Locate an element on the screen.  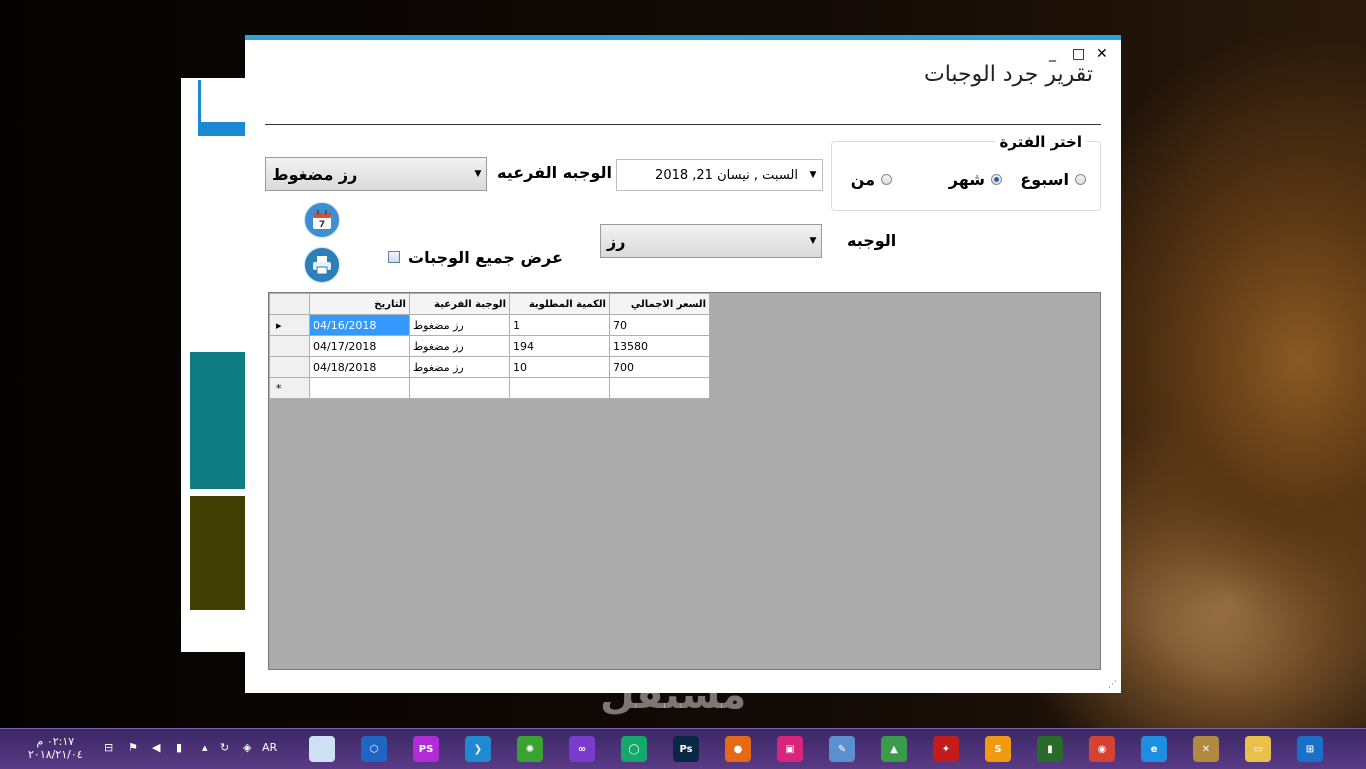
language-indicator: AR is located at coordinates (269, 747).